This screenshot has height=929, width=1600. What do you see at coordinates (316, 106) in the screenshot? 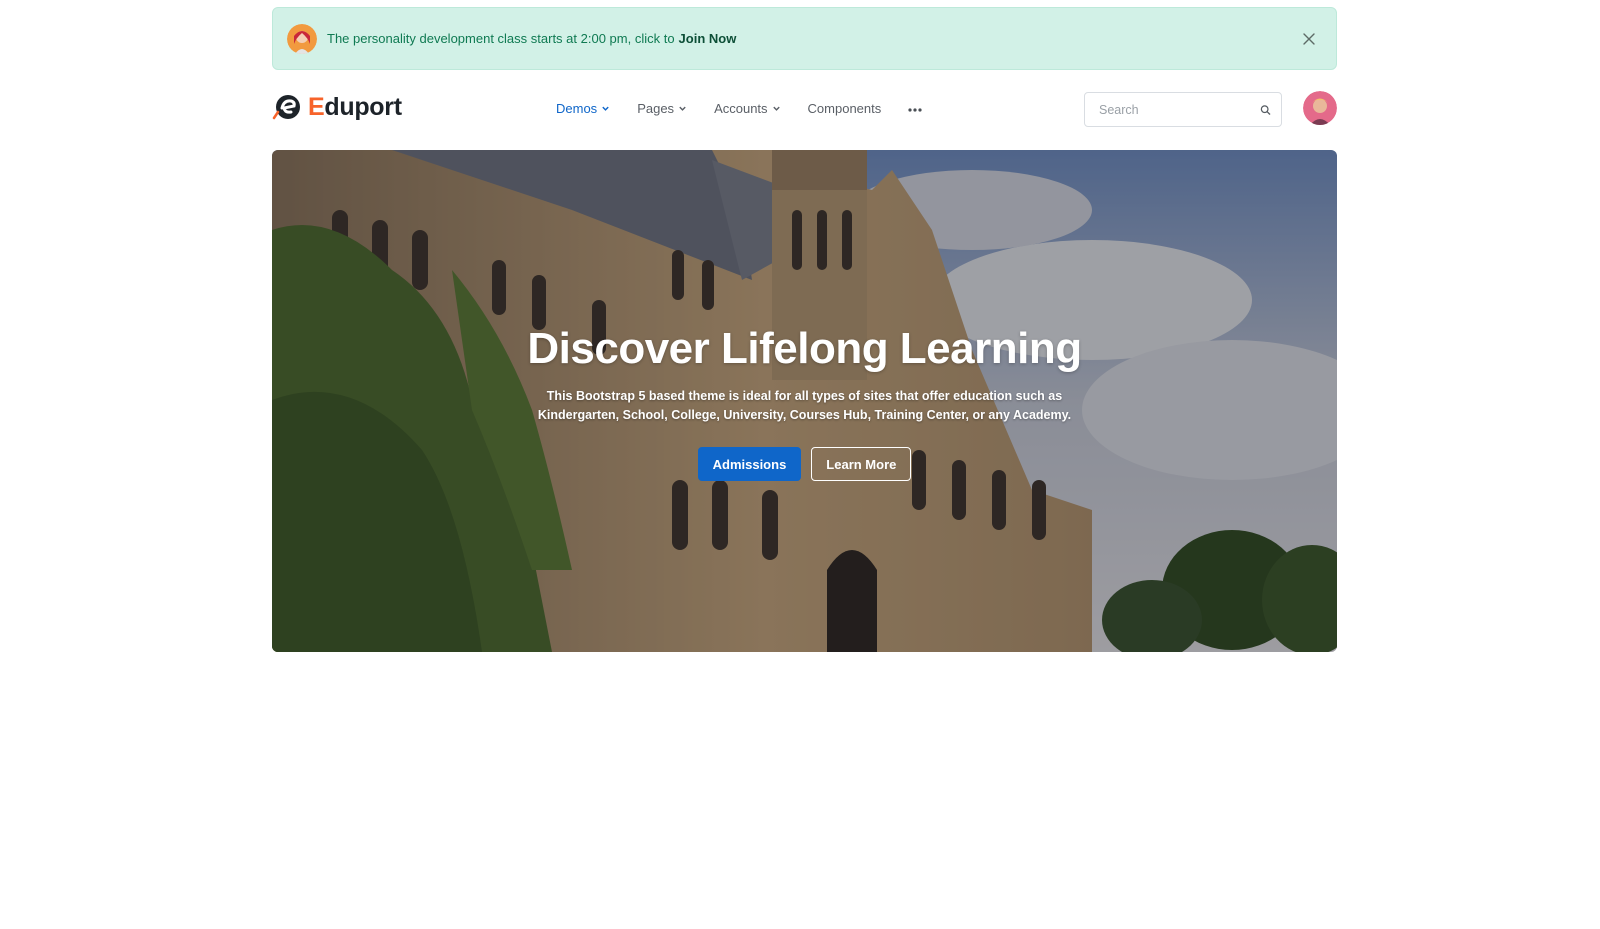
I see `brand-first-letter: E` at bounding box center [316, 106].